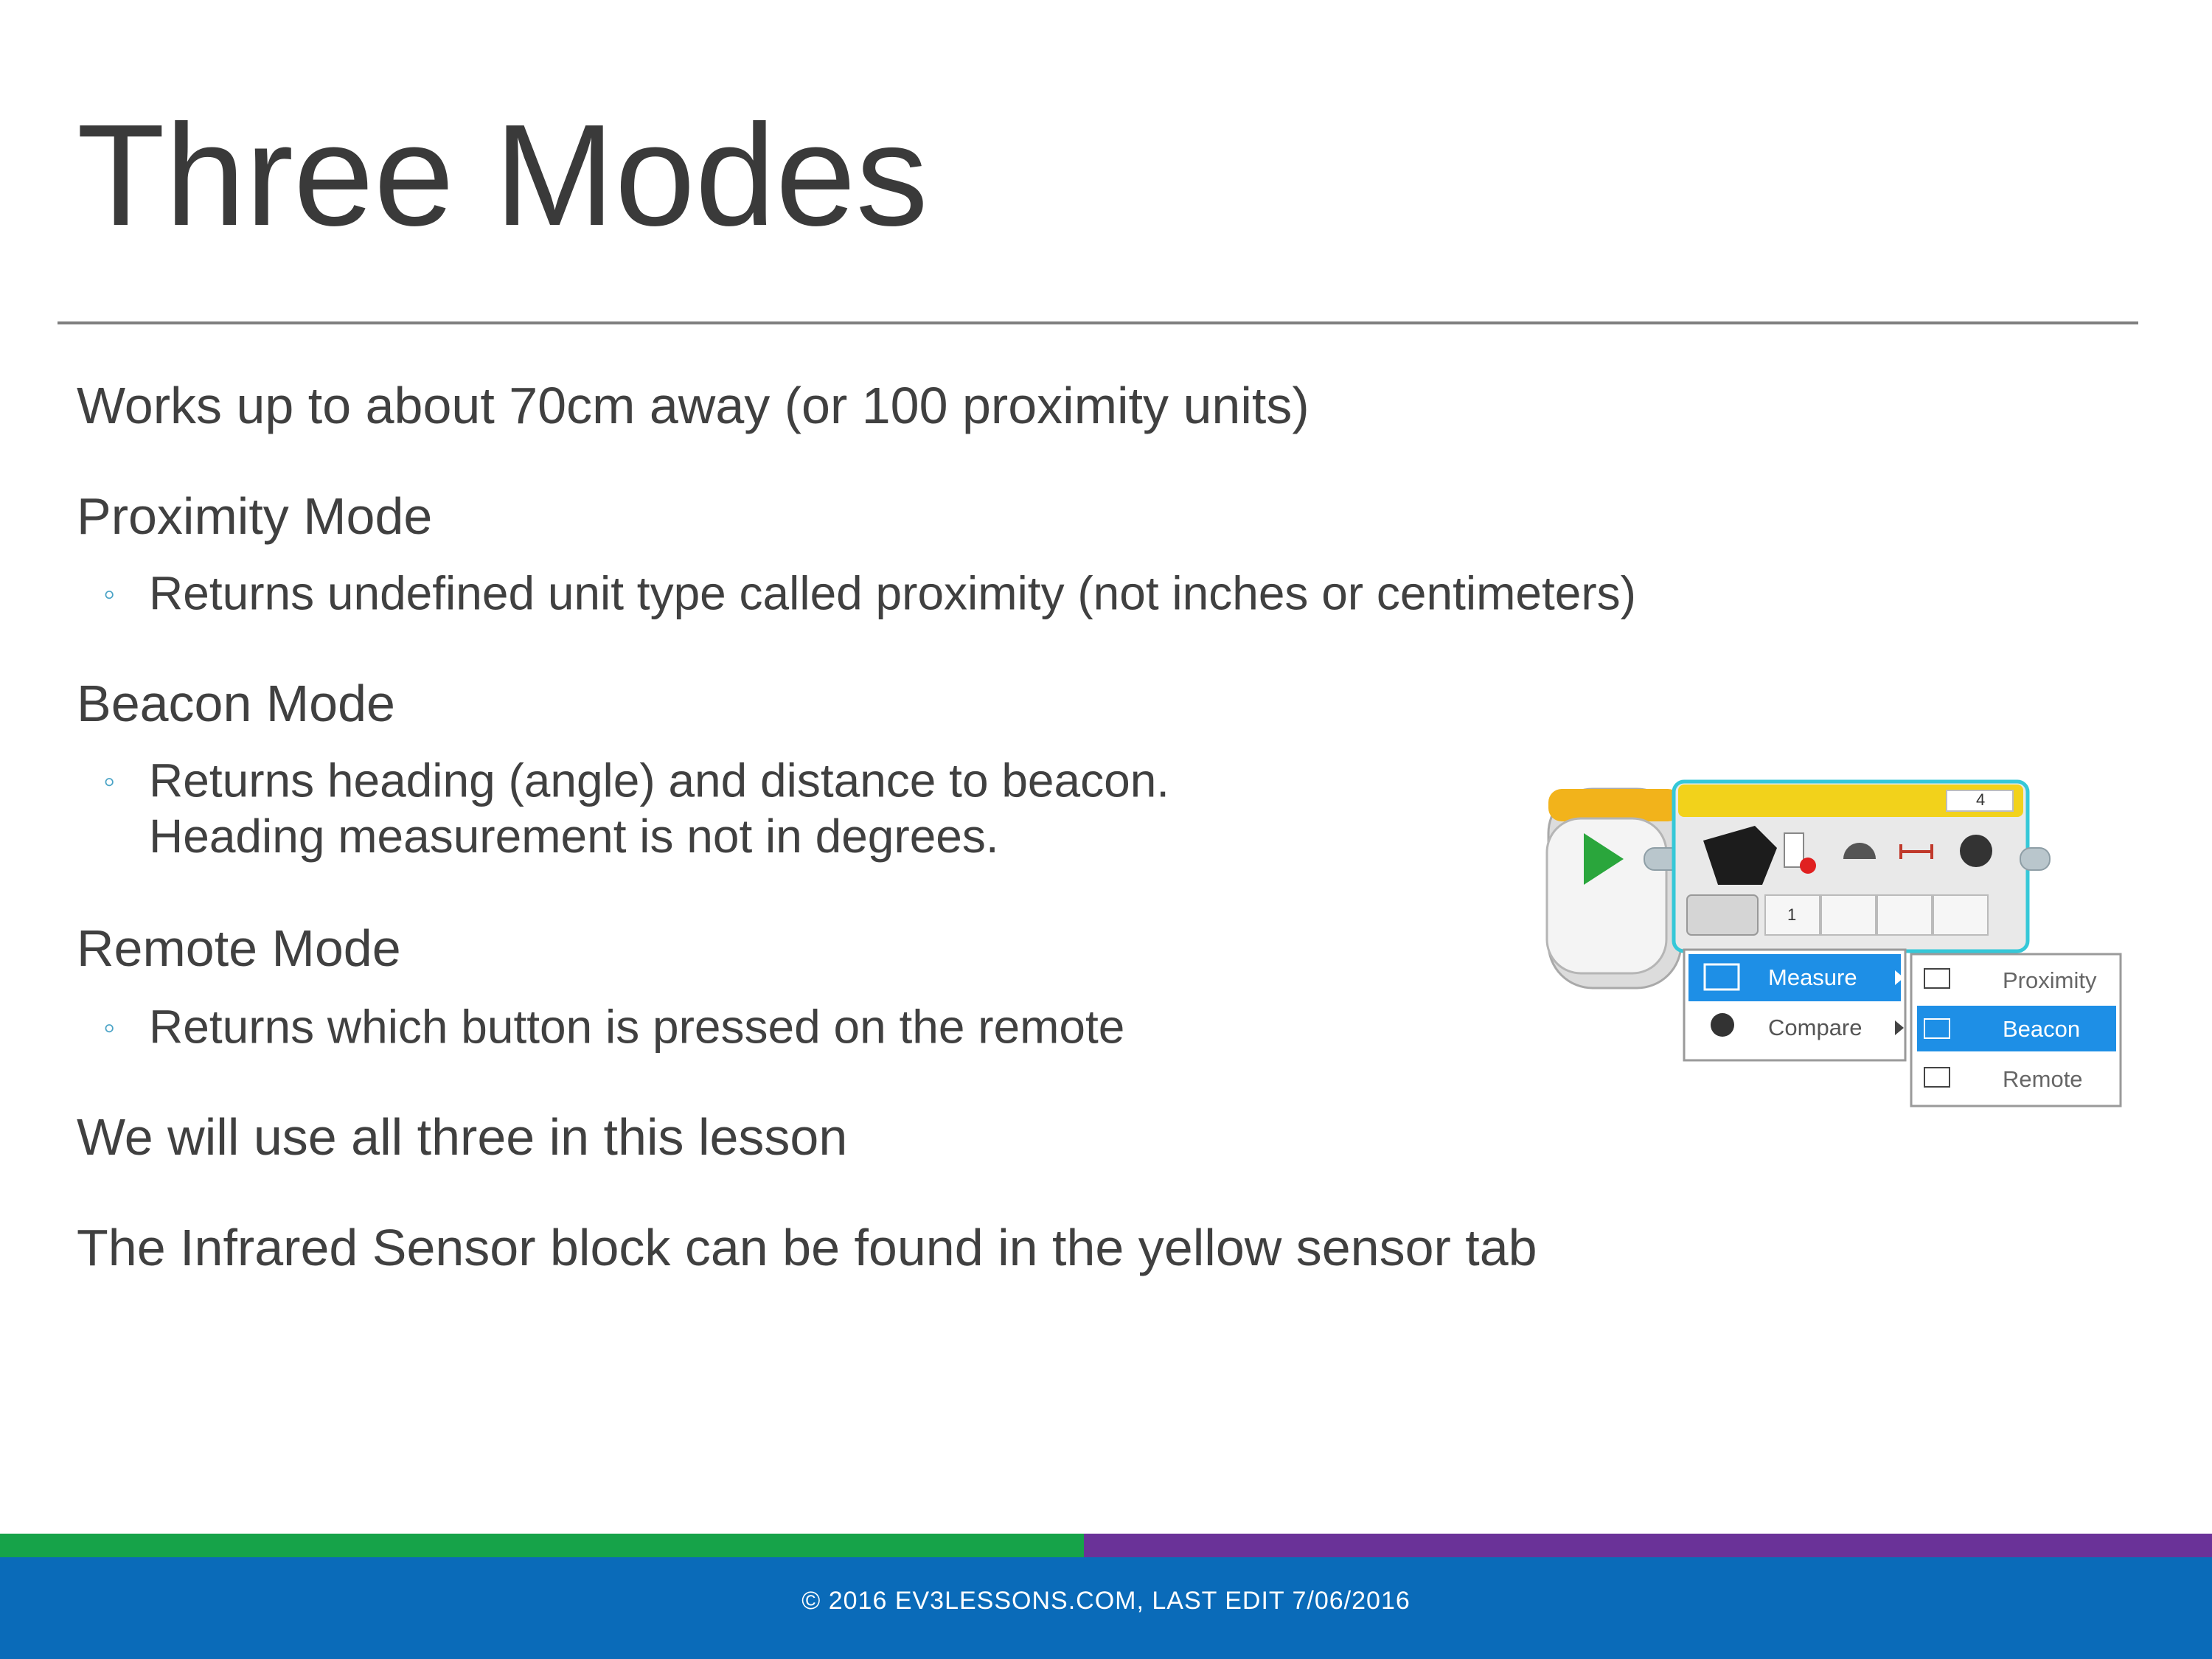 The height and width of the screenshot is (1659, 2212). What do you see at coordinates (1794, 850) in the screenshot?
I see `info-icon` at bounding box center [1794, 850].